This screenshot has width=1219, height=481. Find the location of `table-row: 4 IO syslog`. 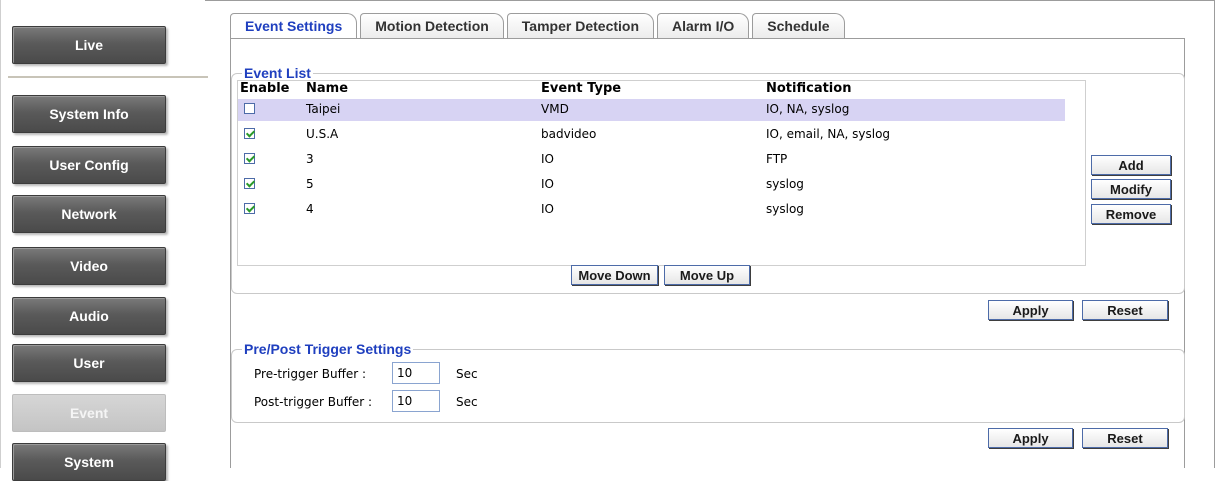

table-row: 4 IO syslog is located at coordinates (651, 210).